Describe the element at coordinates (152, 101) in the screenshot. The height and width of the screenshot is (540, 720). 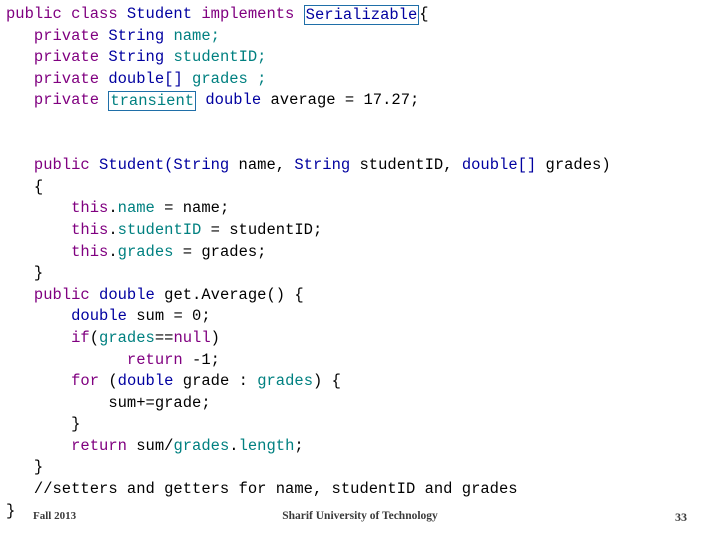
I see `highlighted-token: transient` at that location.